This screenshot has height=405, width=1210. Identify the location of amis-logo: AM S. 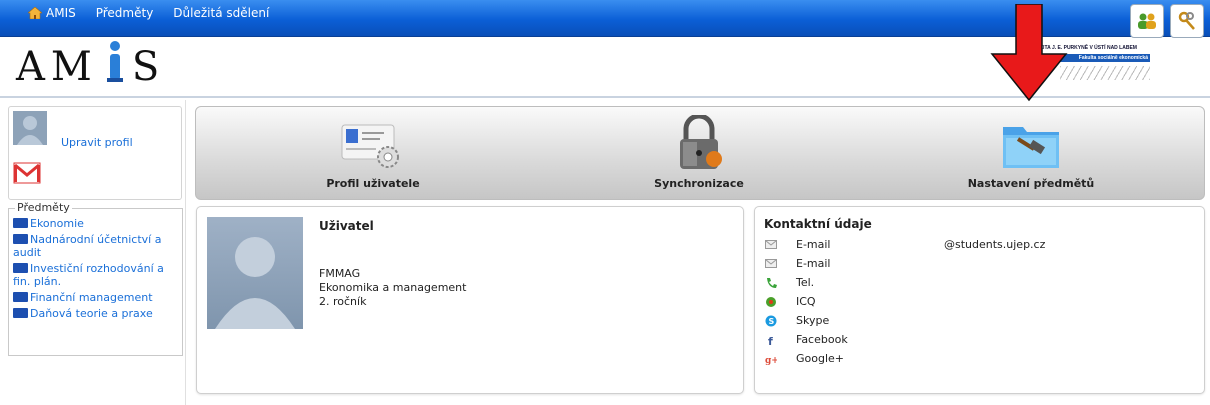
(90, 67).